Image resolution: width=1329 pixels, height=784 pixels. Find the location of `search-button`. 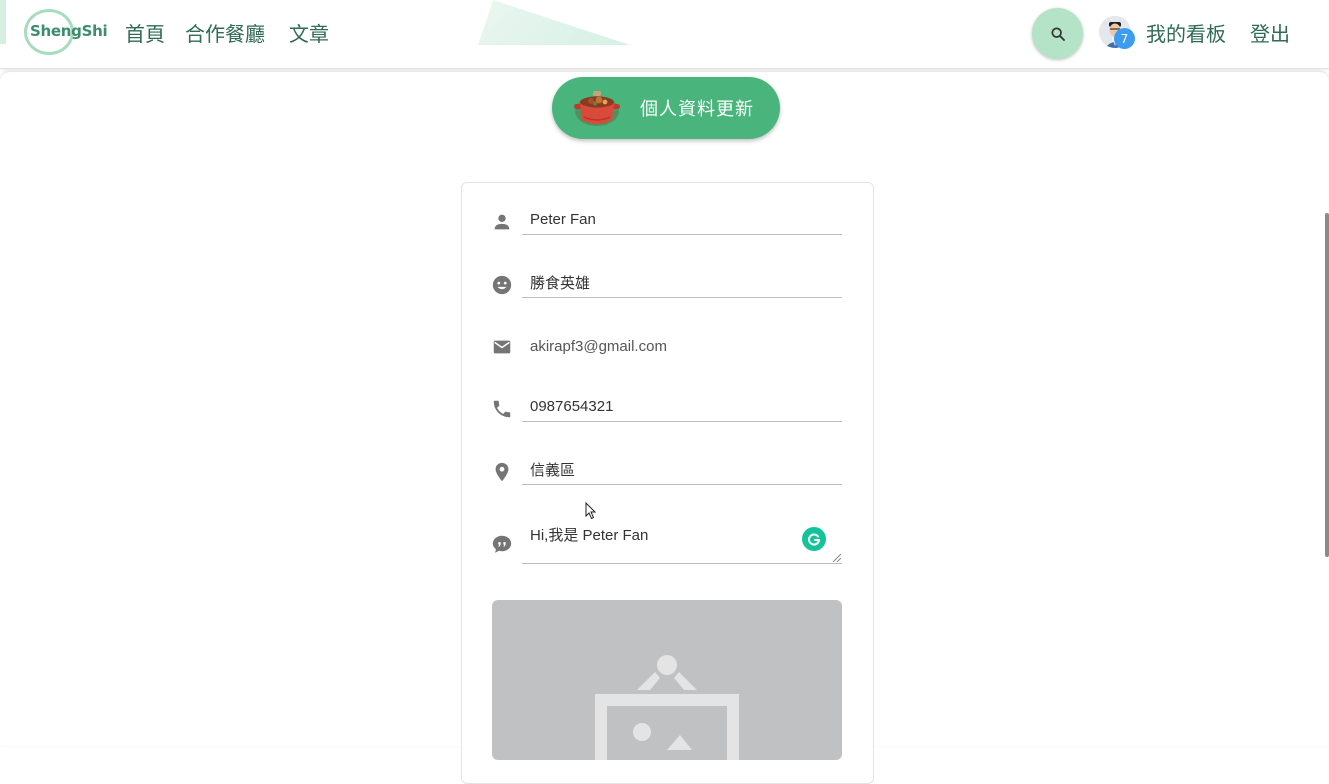

search-button is located at coordinates (1057, 33).